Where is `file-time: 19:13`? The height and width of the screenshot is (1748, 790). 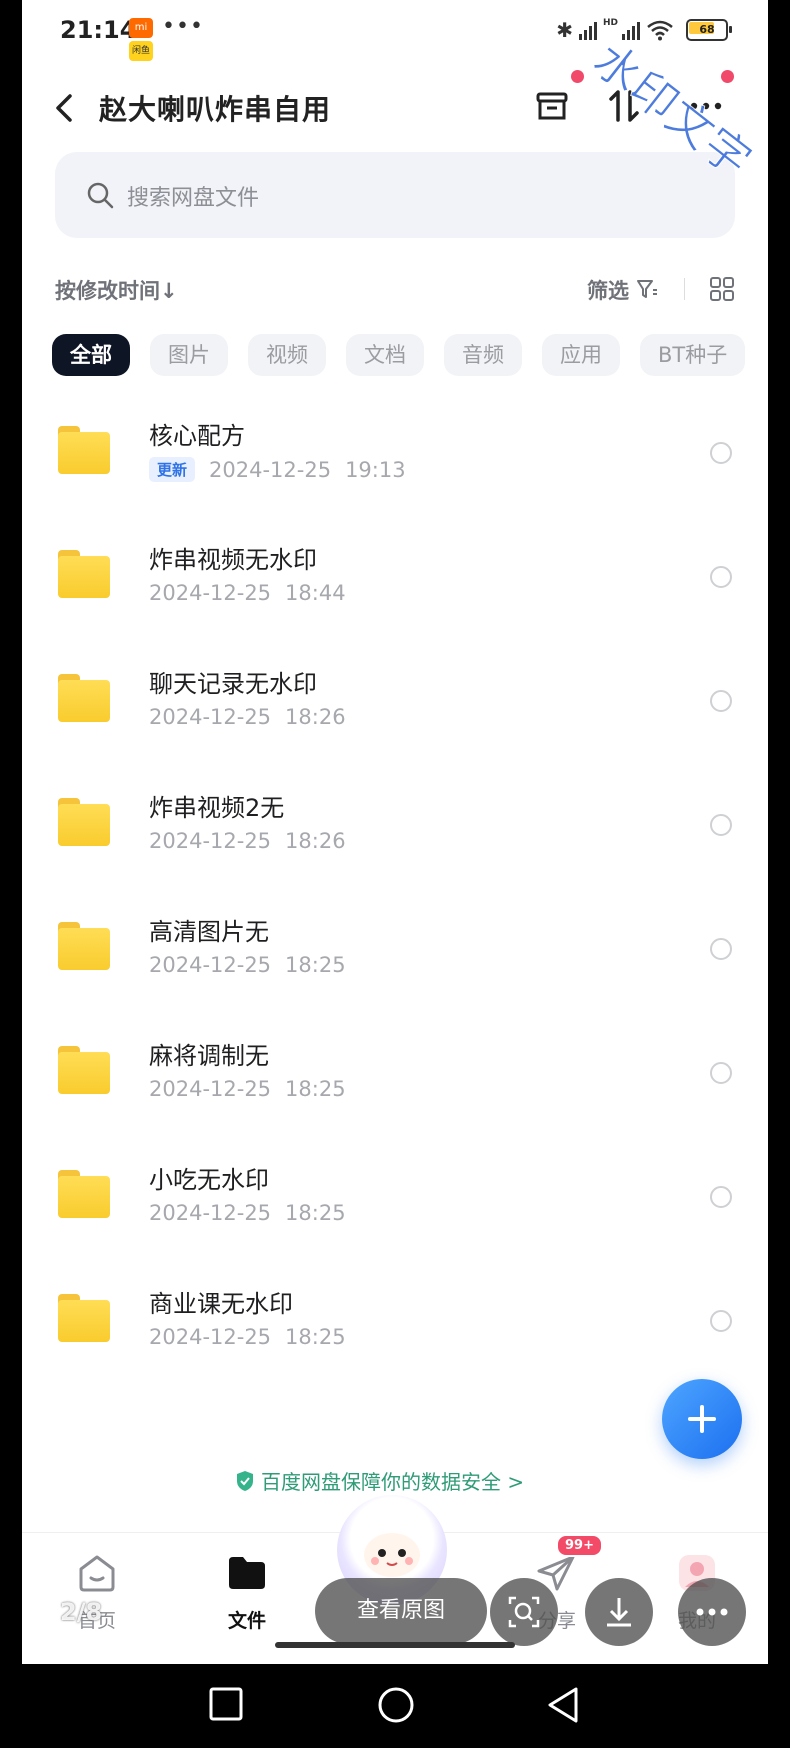
file-time: 19:13 is located at coordinates (375, 469).